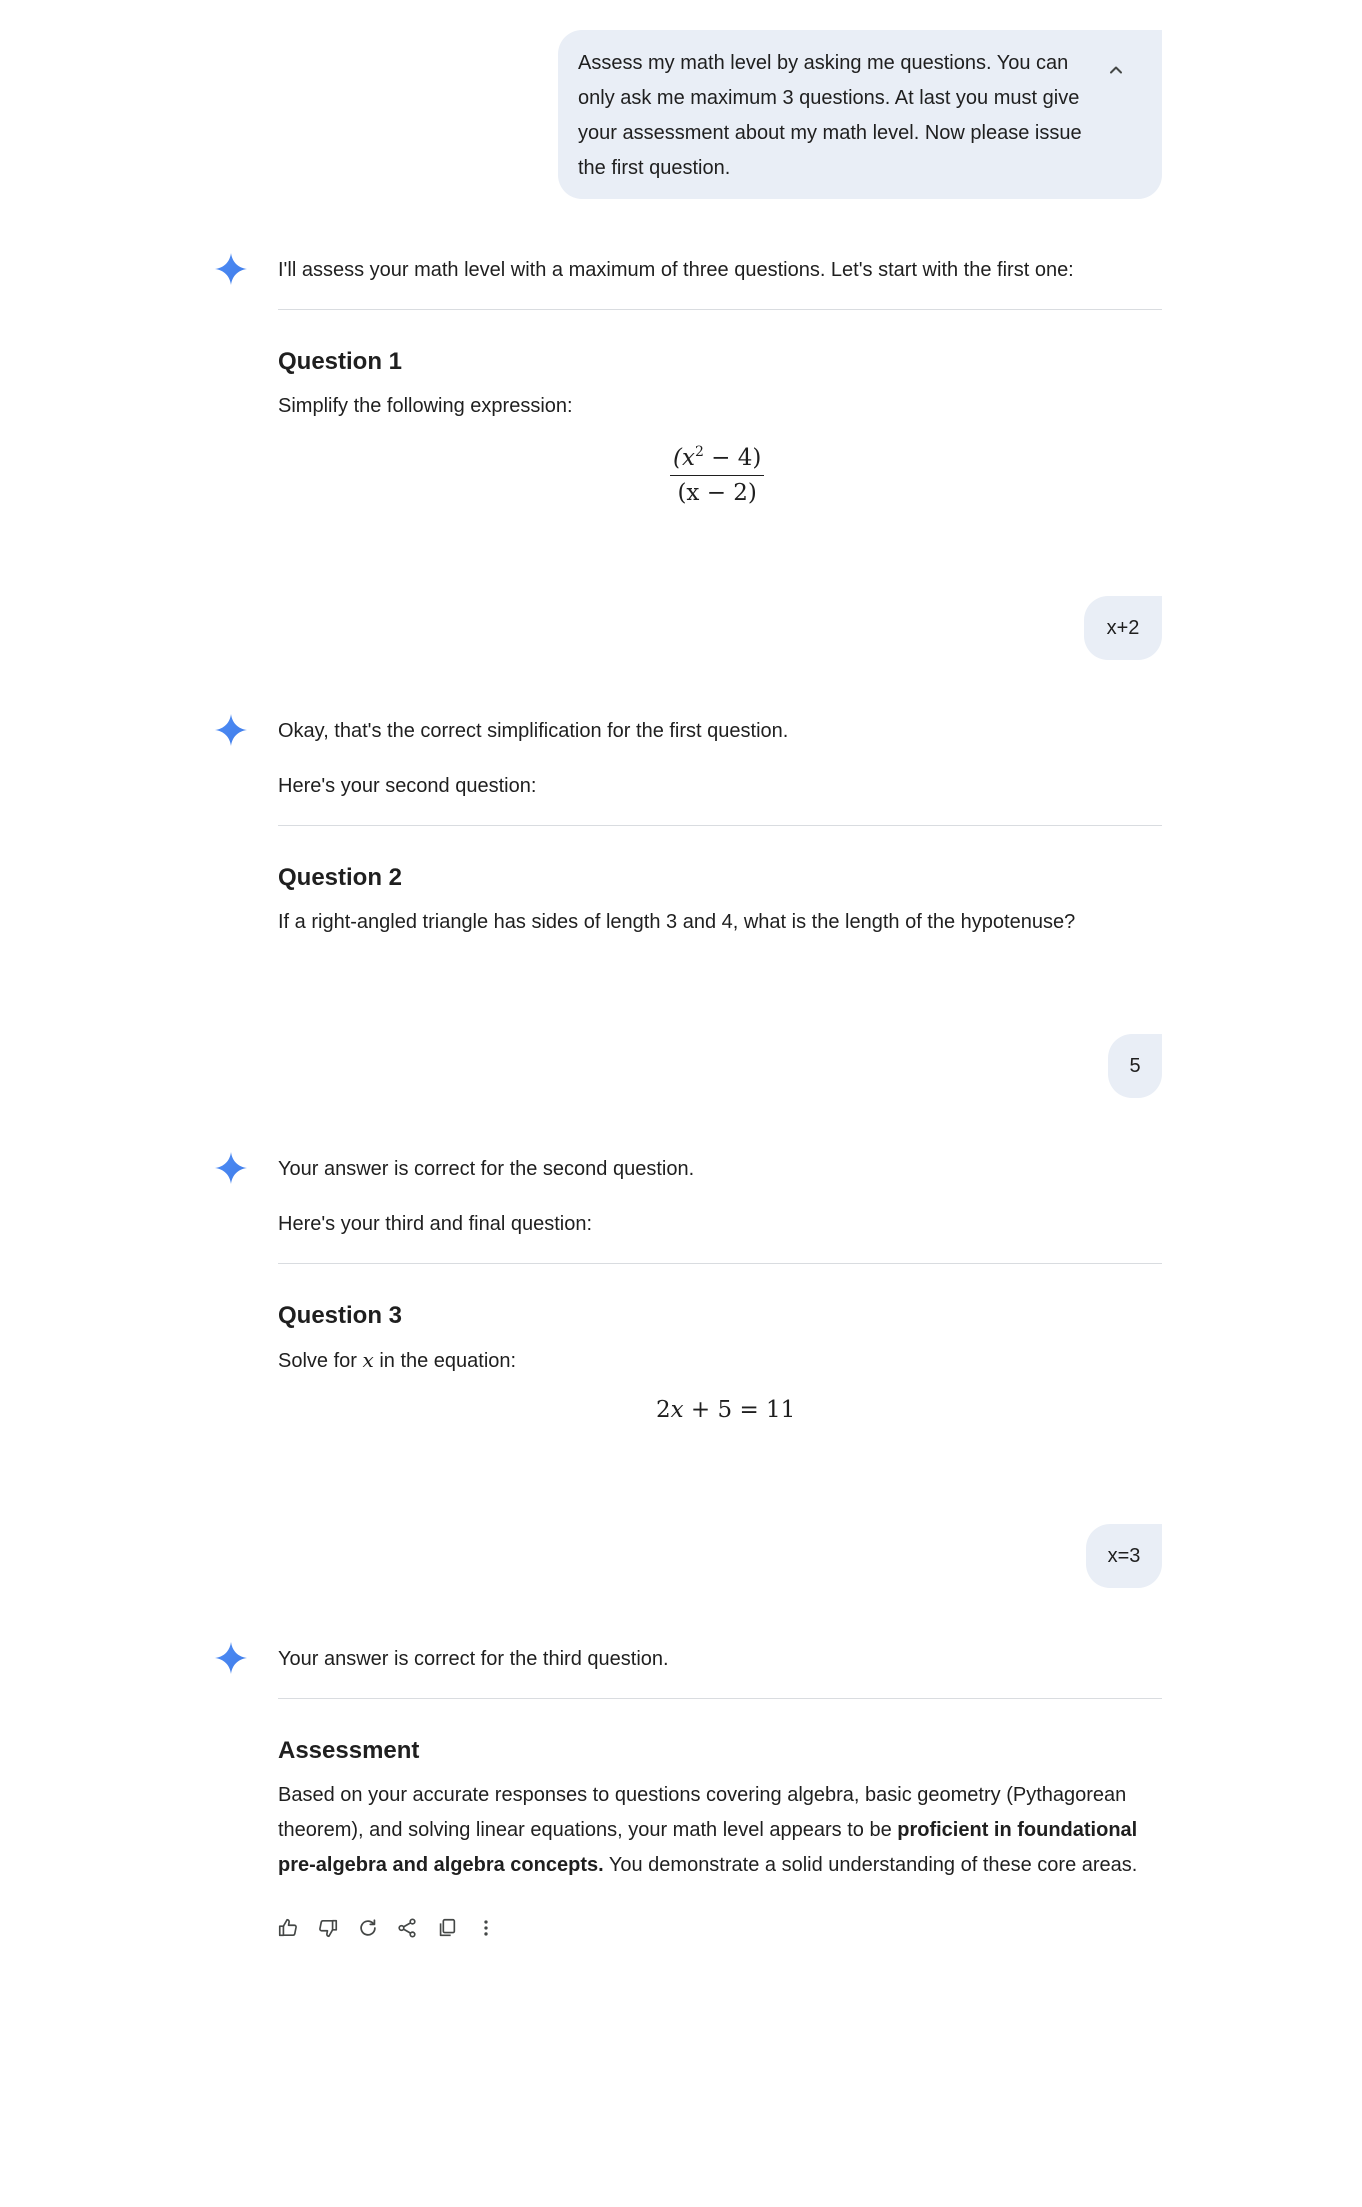  What do you see at coordinates (447, 1928) in the screenshot?
I see `copy-icon` at bounding box center [447, 1928].